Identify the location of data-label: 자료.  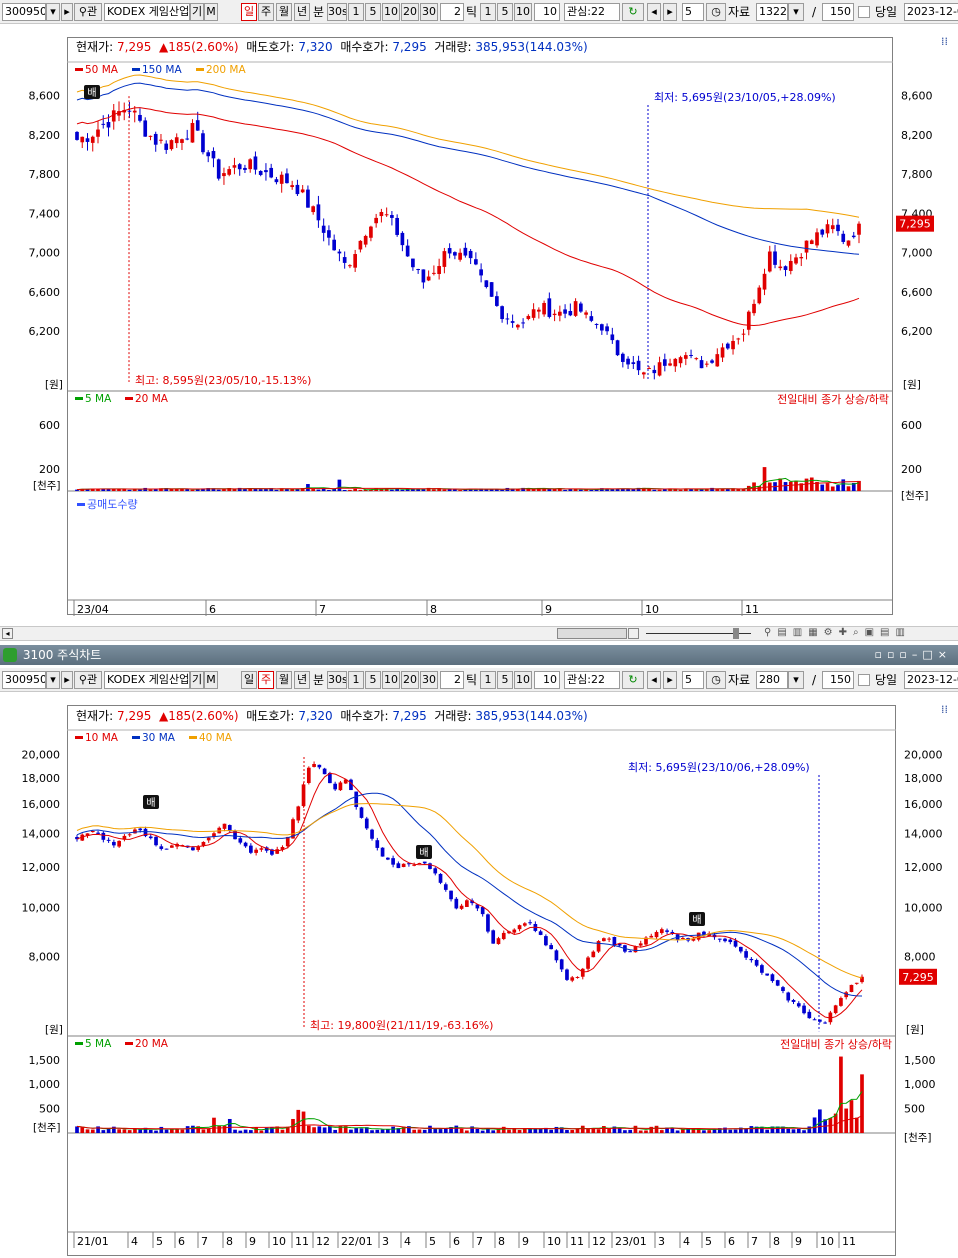
(739, 680).